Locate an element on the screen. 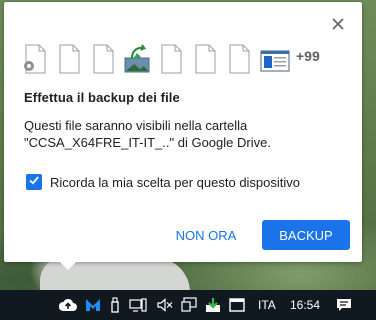 The height and width of the screenshot is (320, 376). volume-muted-icon is located at coordinates (165, 305).